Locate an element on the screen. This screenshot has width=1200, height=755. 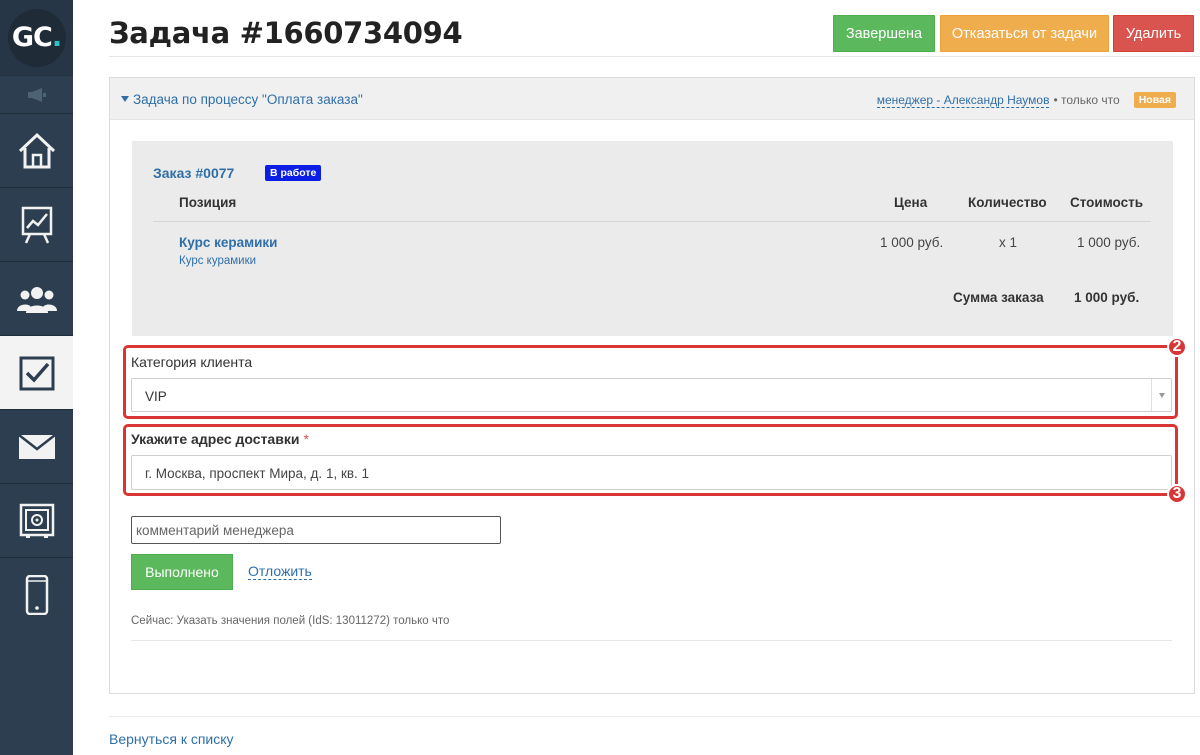
order-link: Заказ #0077 is located at coordinates (193, 173).